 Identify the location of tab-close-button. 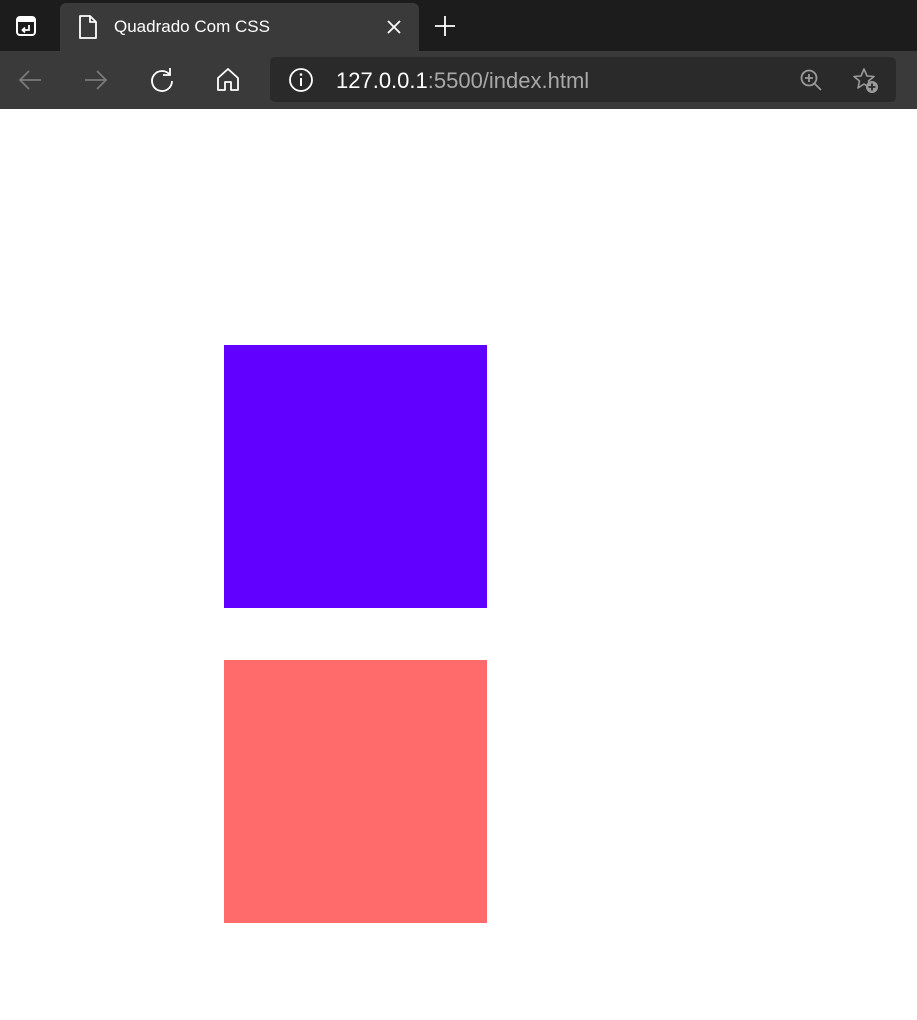
(394, 27).